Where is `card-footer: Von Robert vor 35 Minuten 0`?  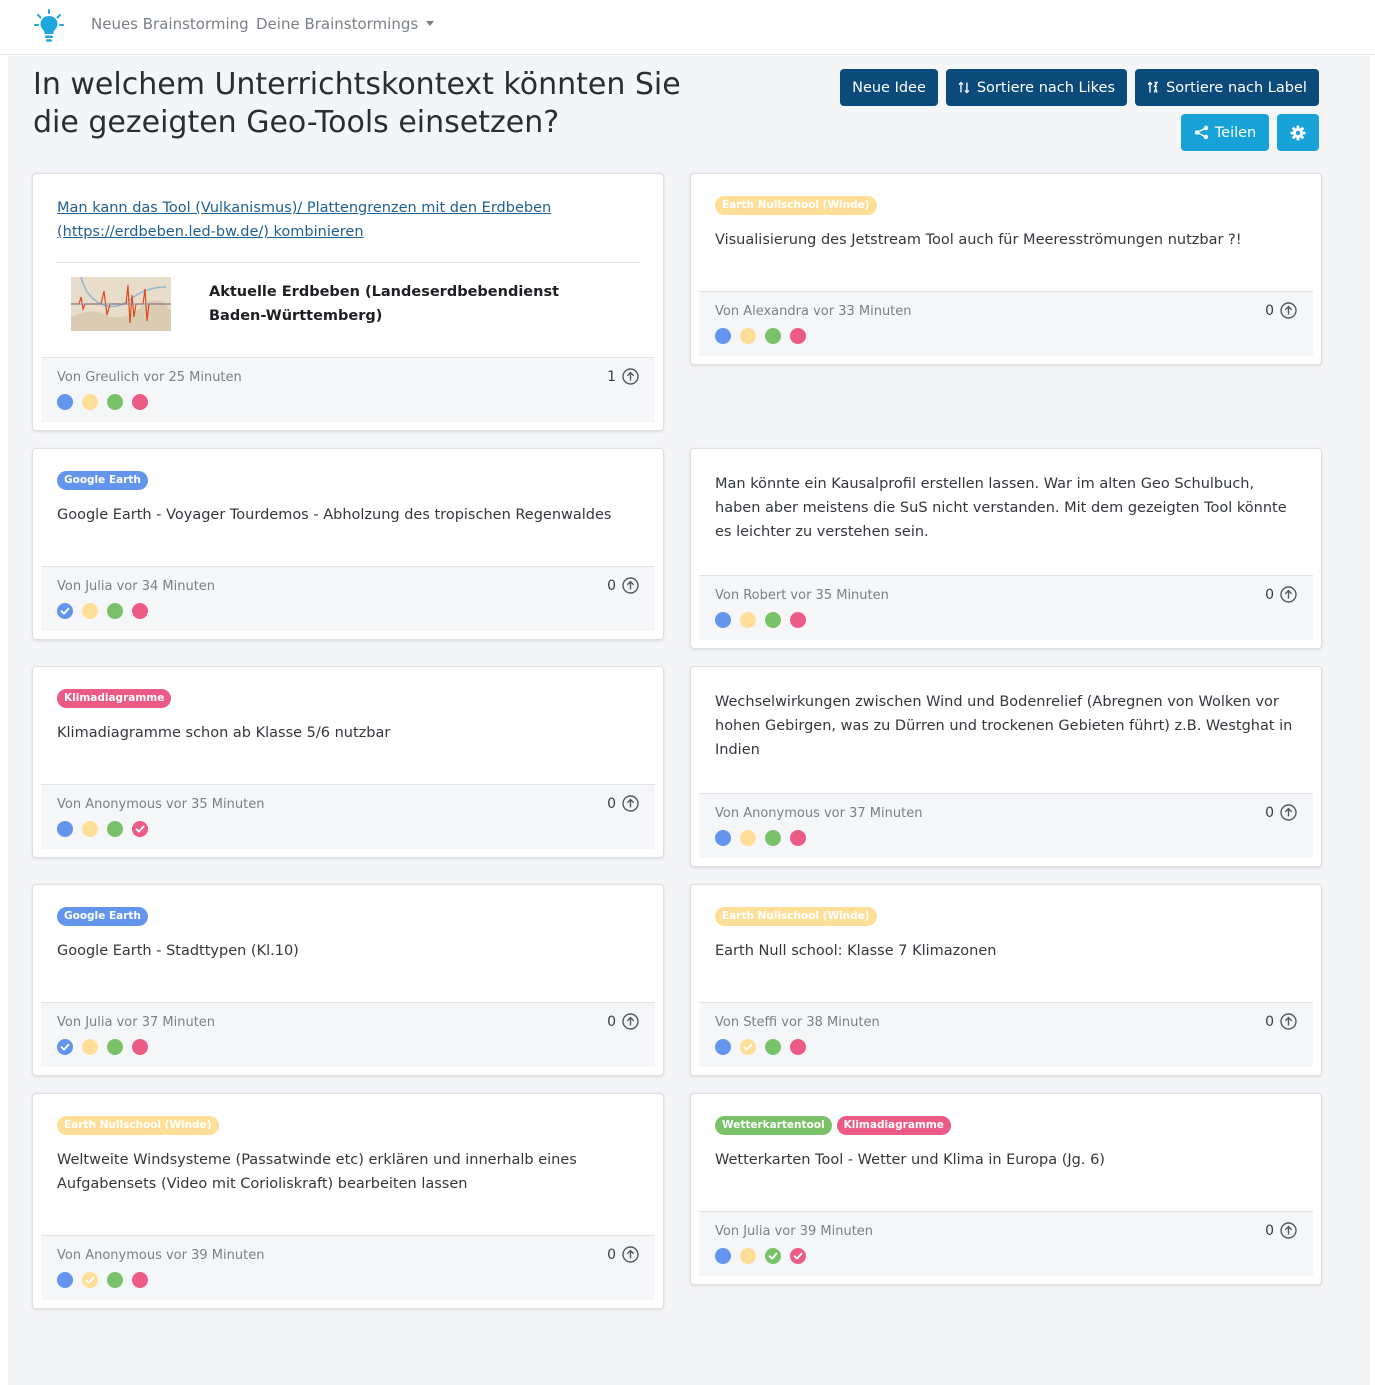
card-footer: Von Robert vor 35 Minuten 0 is located at coordinates (1006, 607).